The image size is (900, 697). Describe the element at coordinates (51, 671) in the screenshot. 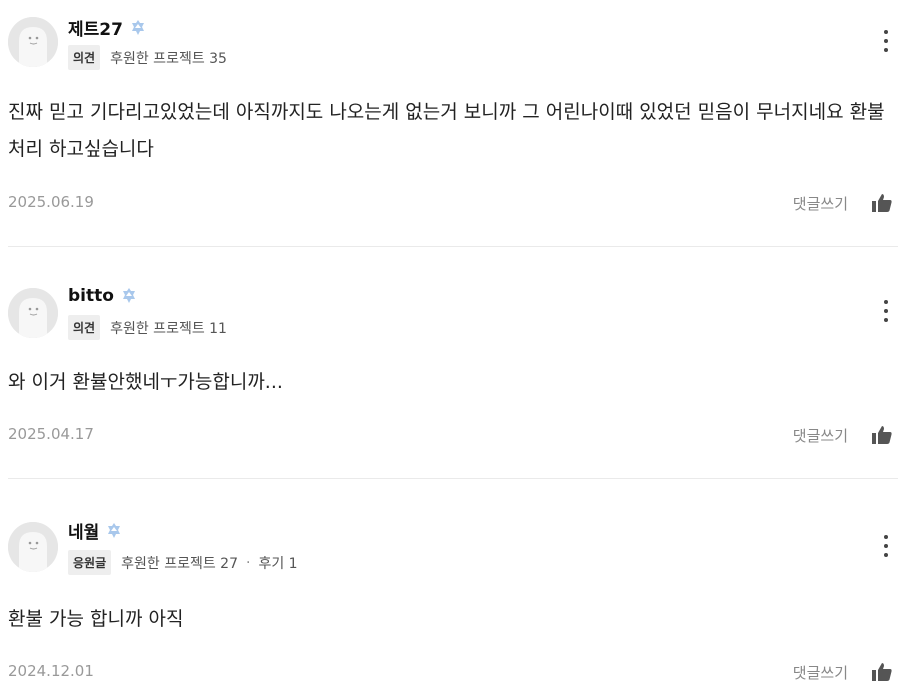

I see `comment-date: 2024.12.01` at that location.